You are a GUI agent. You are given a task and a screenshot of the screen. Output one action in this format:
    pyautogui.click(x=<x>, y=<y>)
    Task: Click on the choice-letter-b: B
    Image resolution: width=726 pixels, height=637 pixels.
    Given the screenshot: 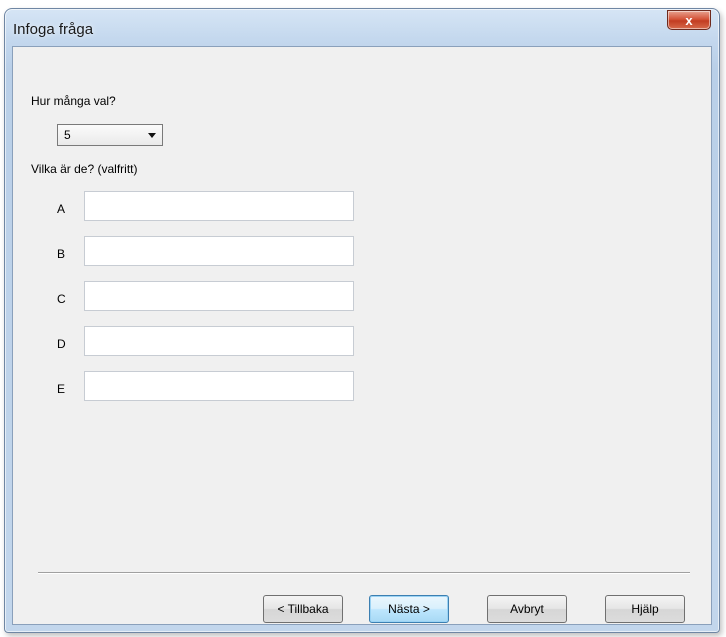 What is the action you would take?
    pyautogui.click(x=61, y=254)
    